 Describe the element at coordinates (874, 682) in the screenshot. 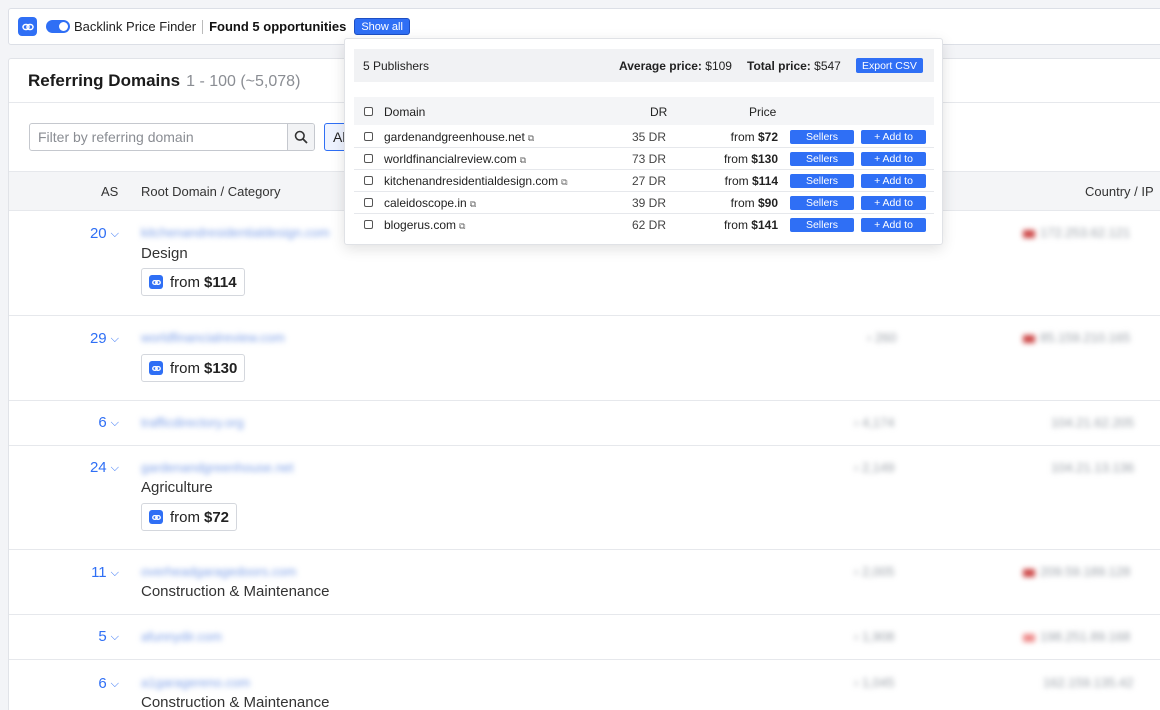

I see `backlinks-count: › 1,045` at that location.